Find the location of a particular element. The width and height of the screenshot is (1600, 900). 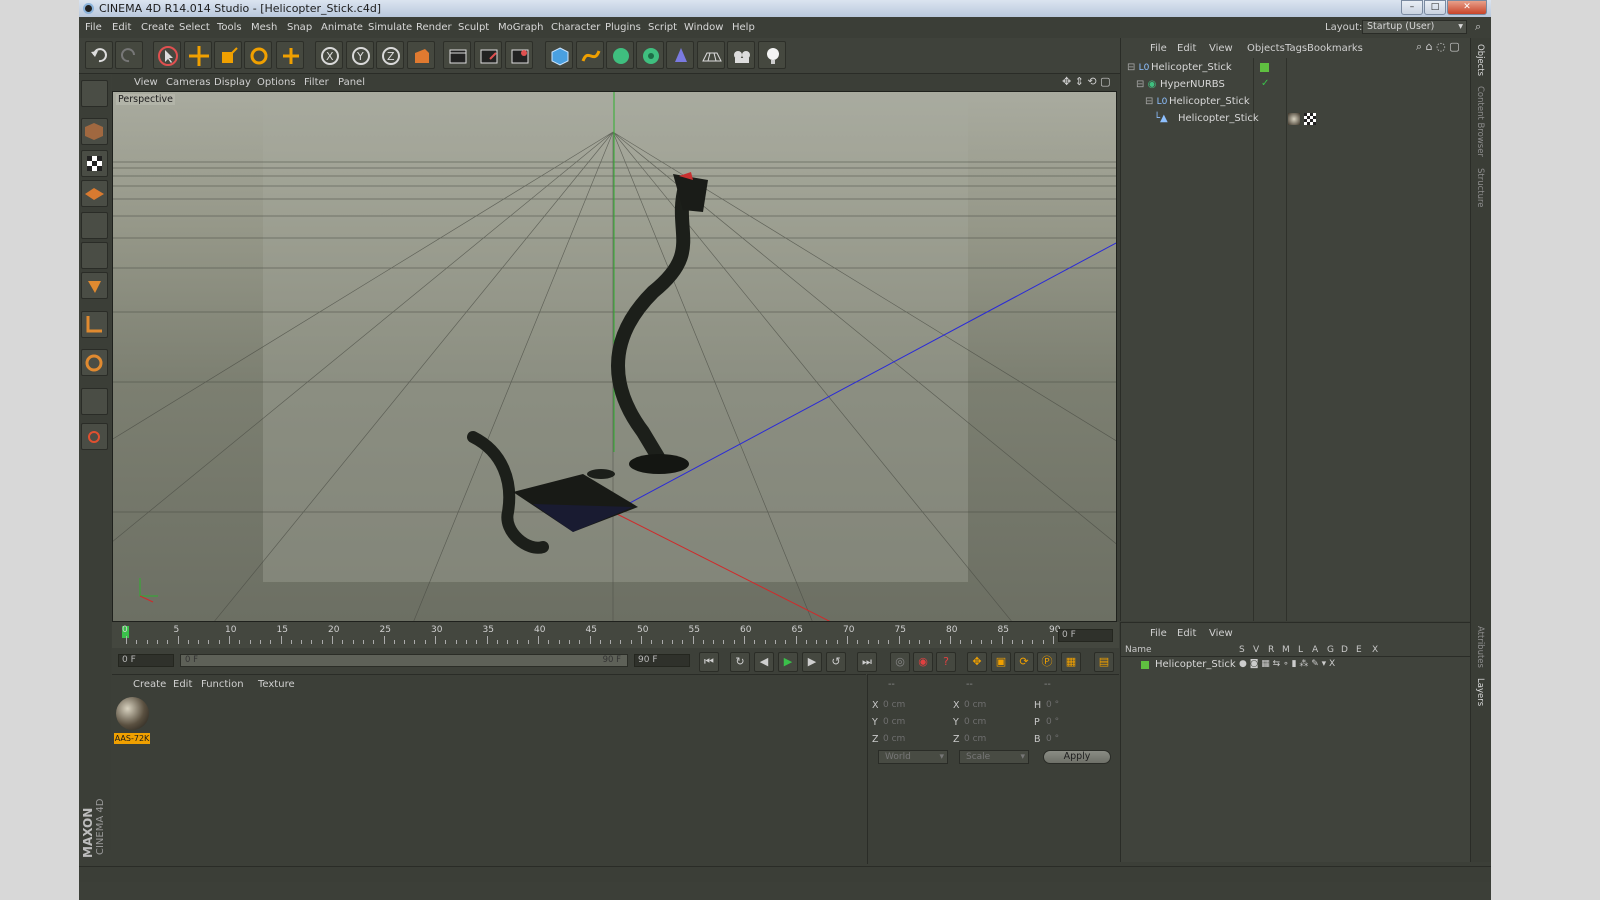

column-deformers: D is located at coordinates (1344, 650).